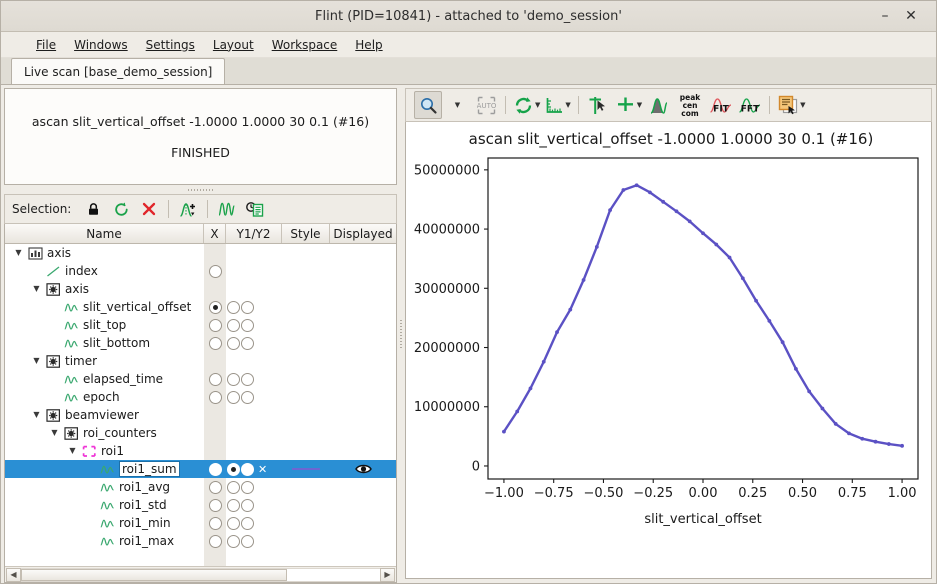 The image size is (937, 584). I want to click on menu-item-file: File, so click(46, 45).